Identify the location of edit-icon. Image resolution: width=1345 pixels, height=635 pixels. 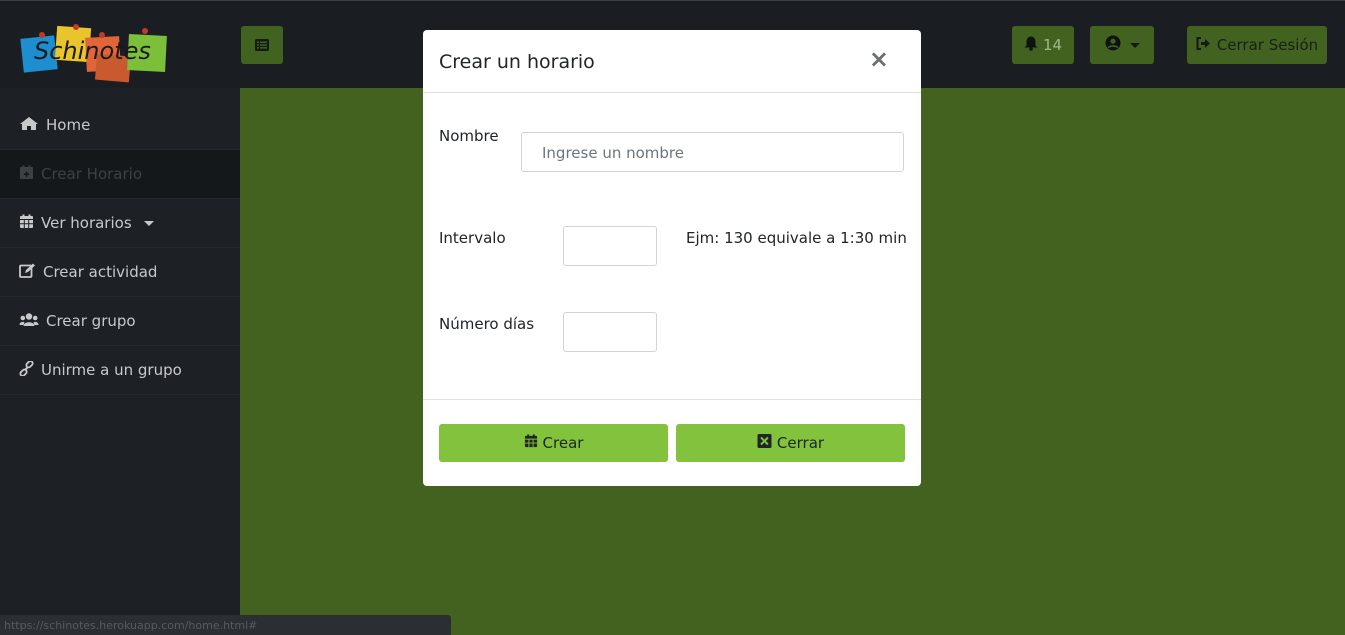
(27, 272).